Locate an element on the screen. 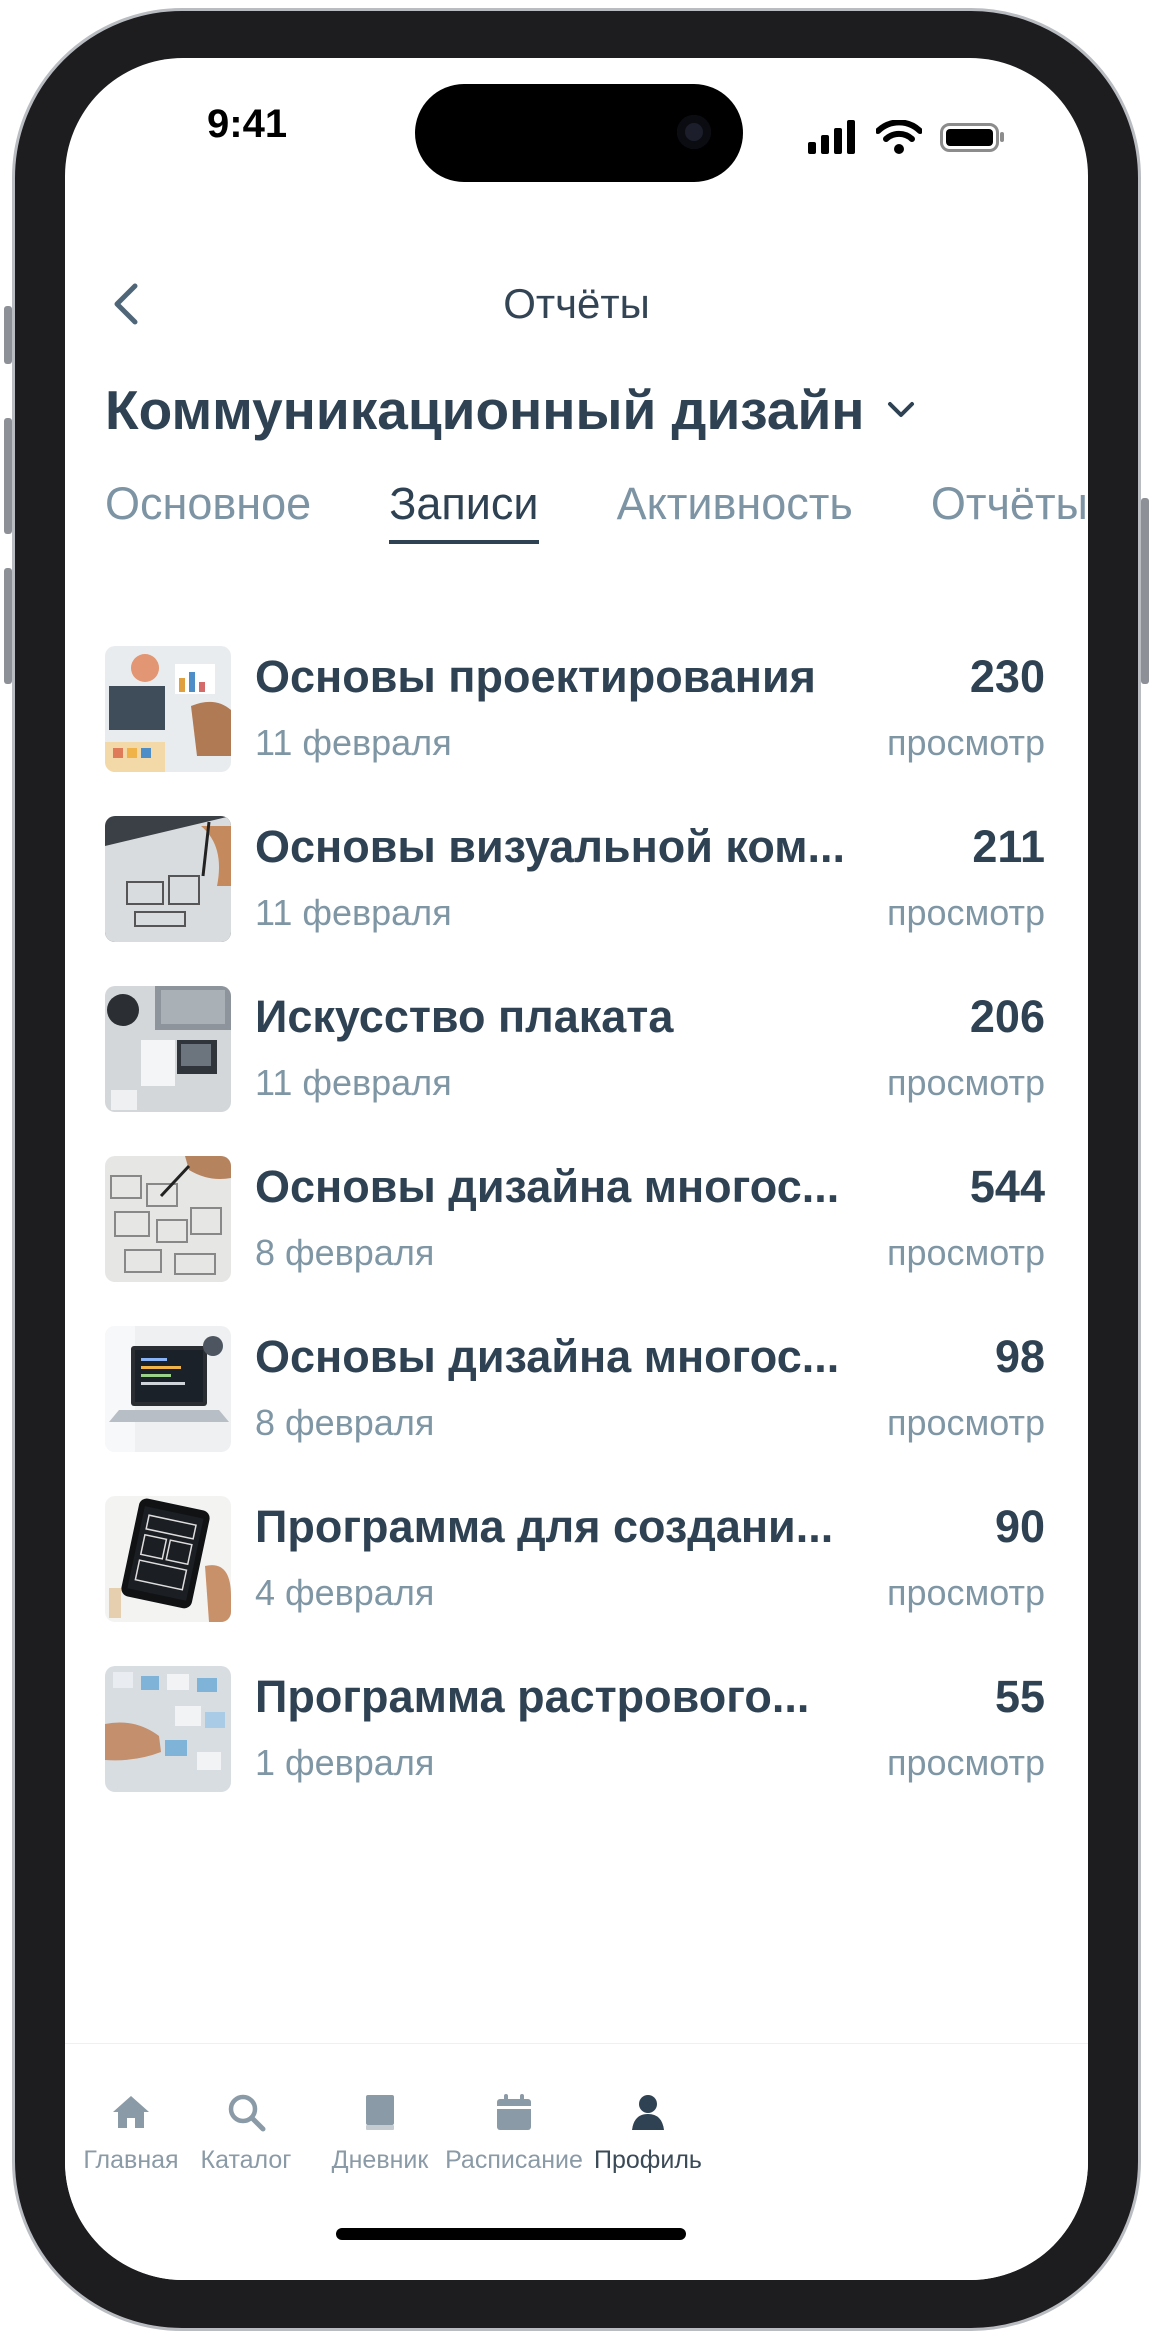 The width and height of the screenshot is (1153, 2339). view-count: 544 is located at coordinates (1007, 1186).